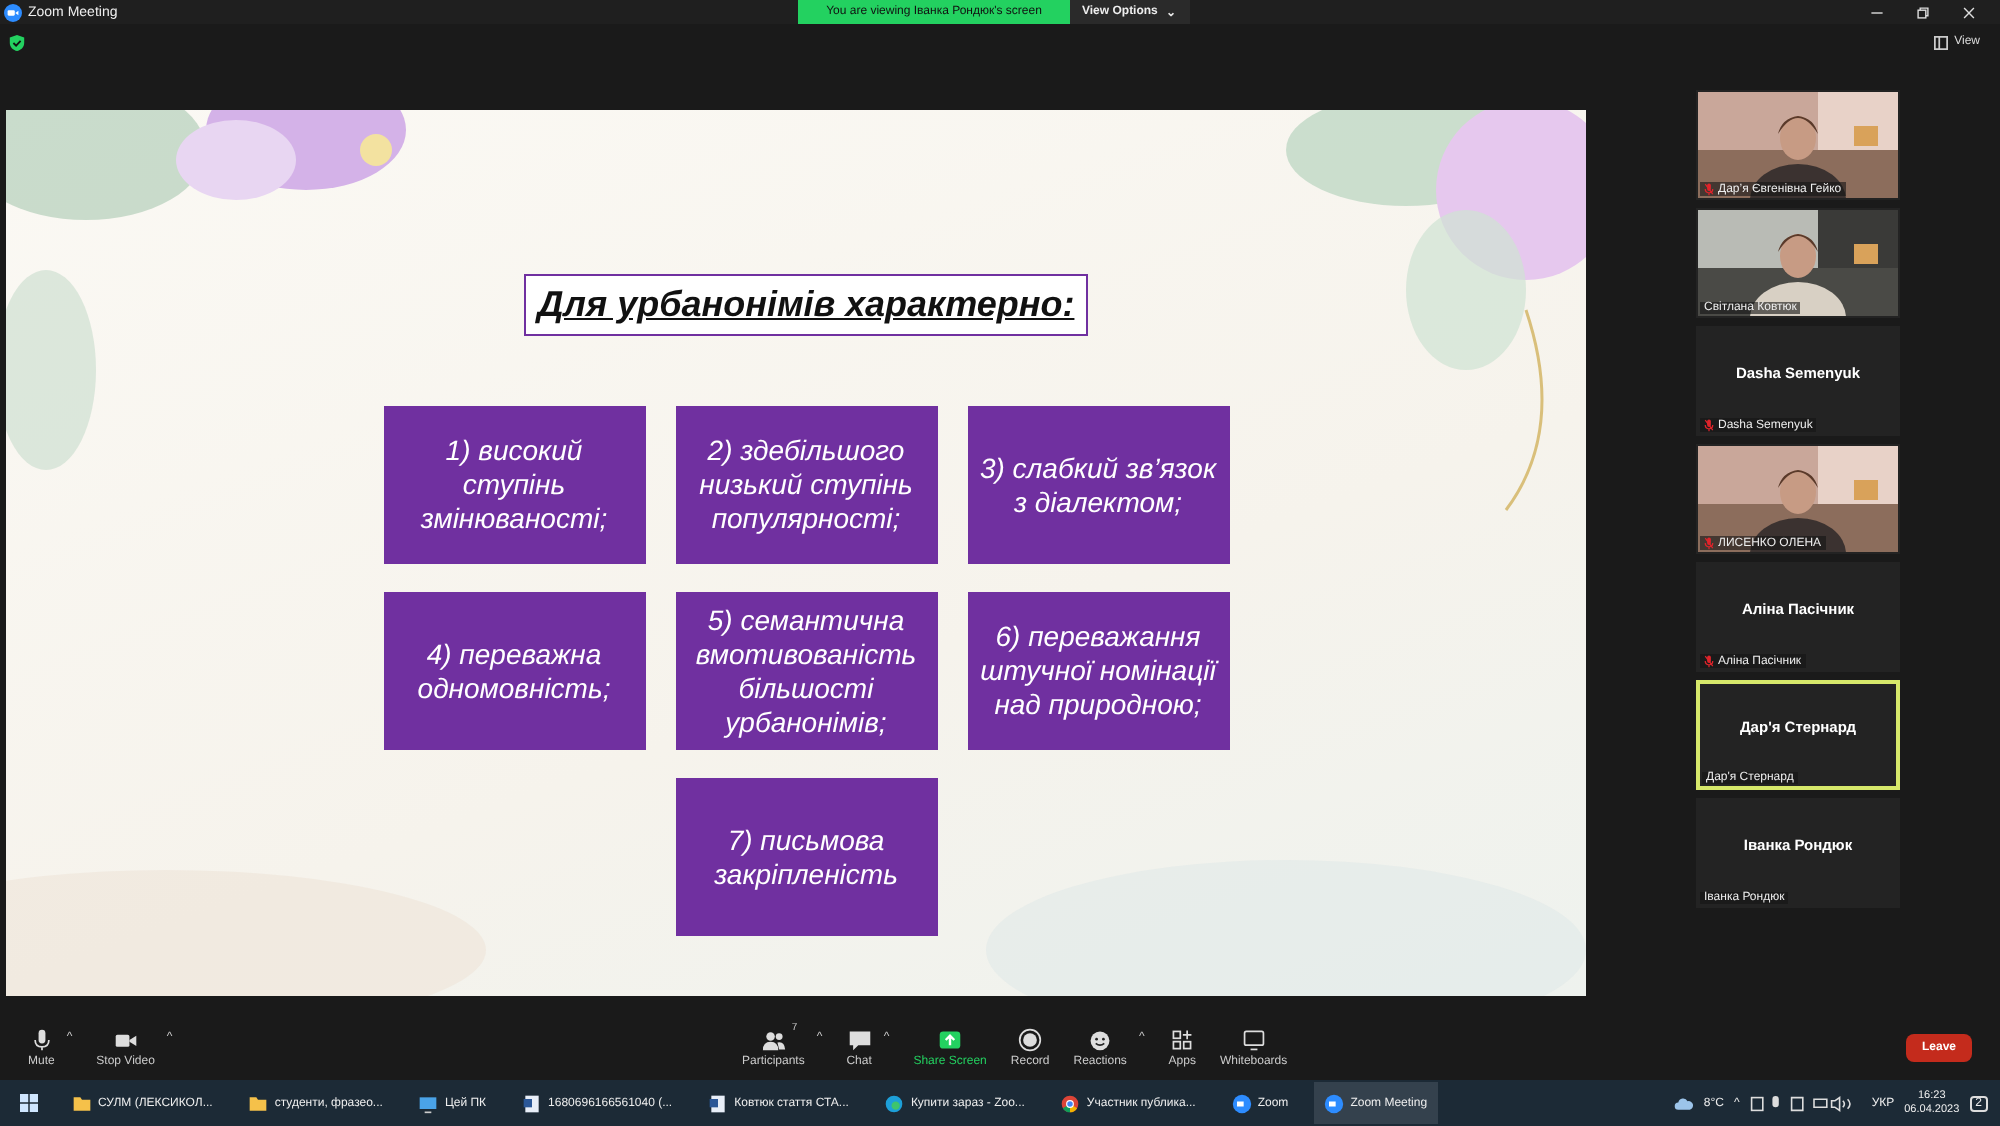 This screenshot has width=2000, height=1126. Describe the element at coordinates (806, 671) in the screenshot. I see `feature-card: 5) семантична вмотивованість більшості урбанонімів;` at that location.